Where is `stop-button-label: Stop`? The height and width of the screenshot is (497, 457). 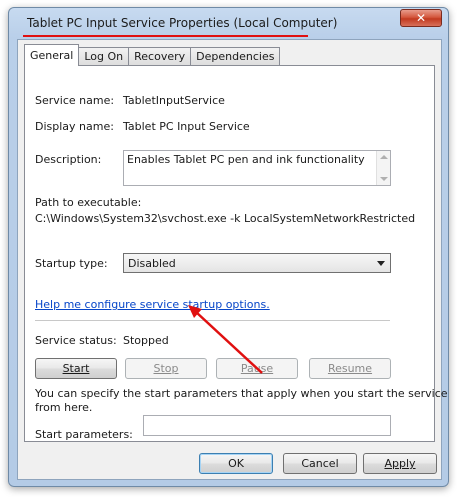
stop-button-label: Stop is located at coordinates (166, 368).